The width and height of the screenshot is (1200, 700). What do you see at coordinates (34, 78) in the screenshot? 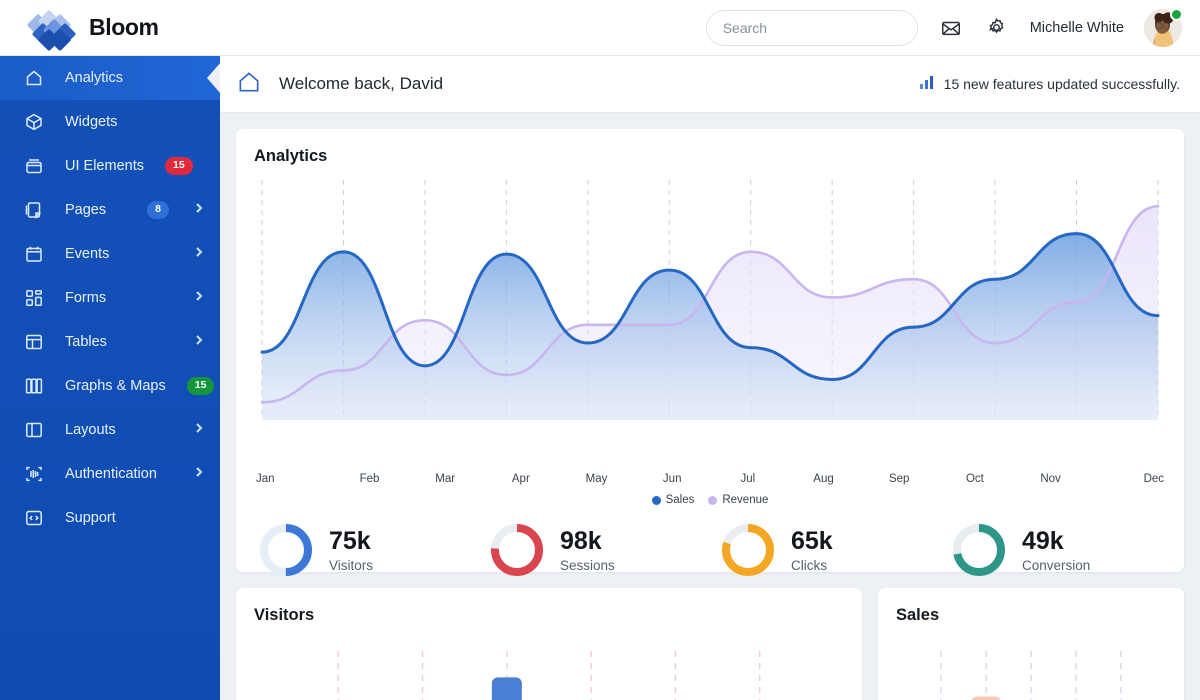
I see `home-icon` at bounding box center [34, 78].